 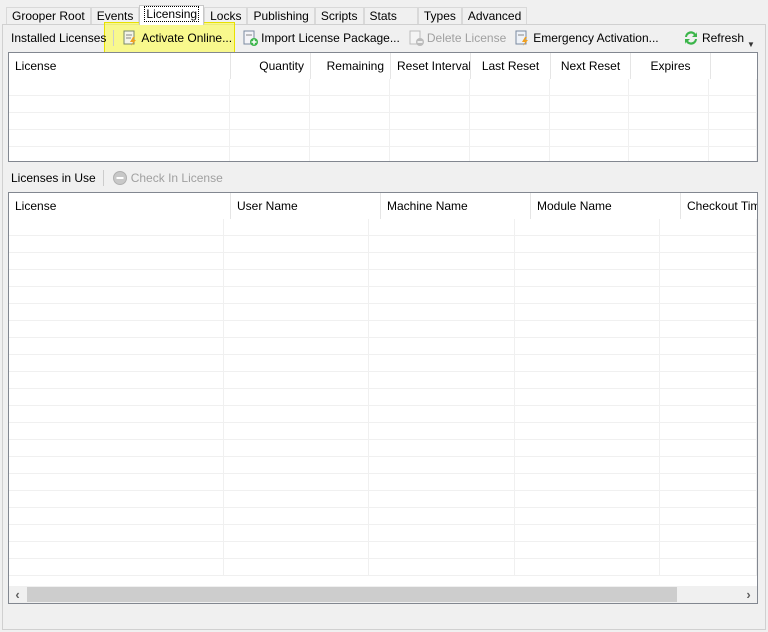 I want to click on column-next-reset: Next Reset, so click(x=591, y=66).